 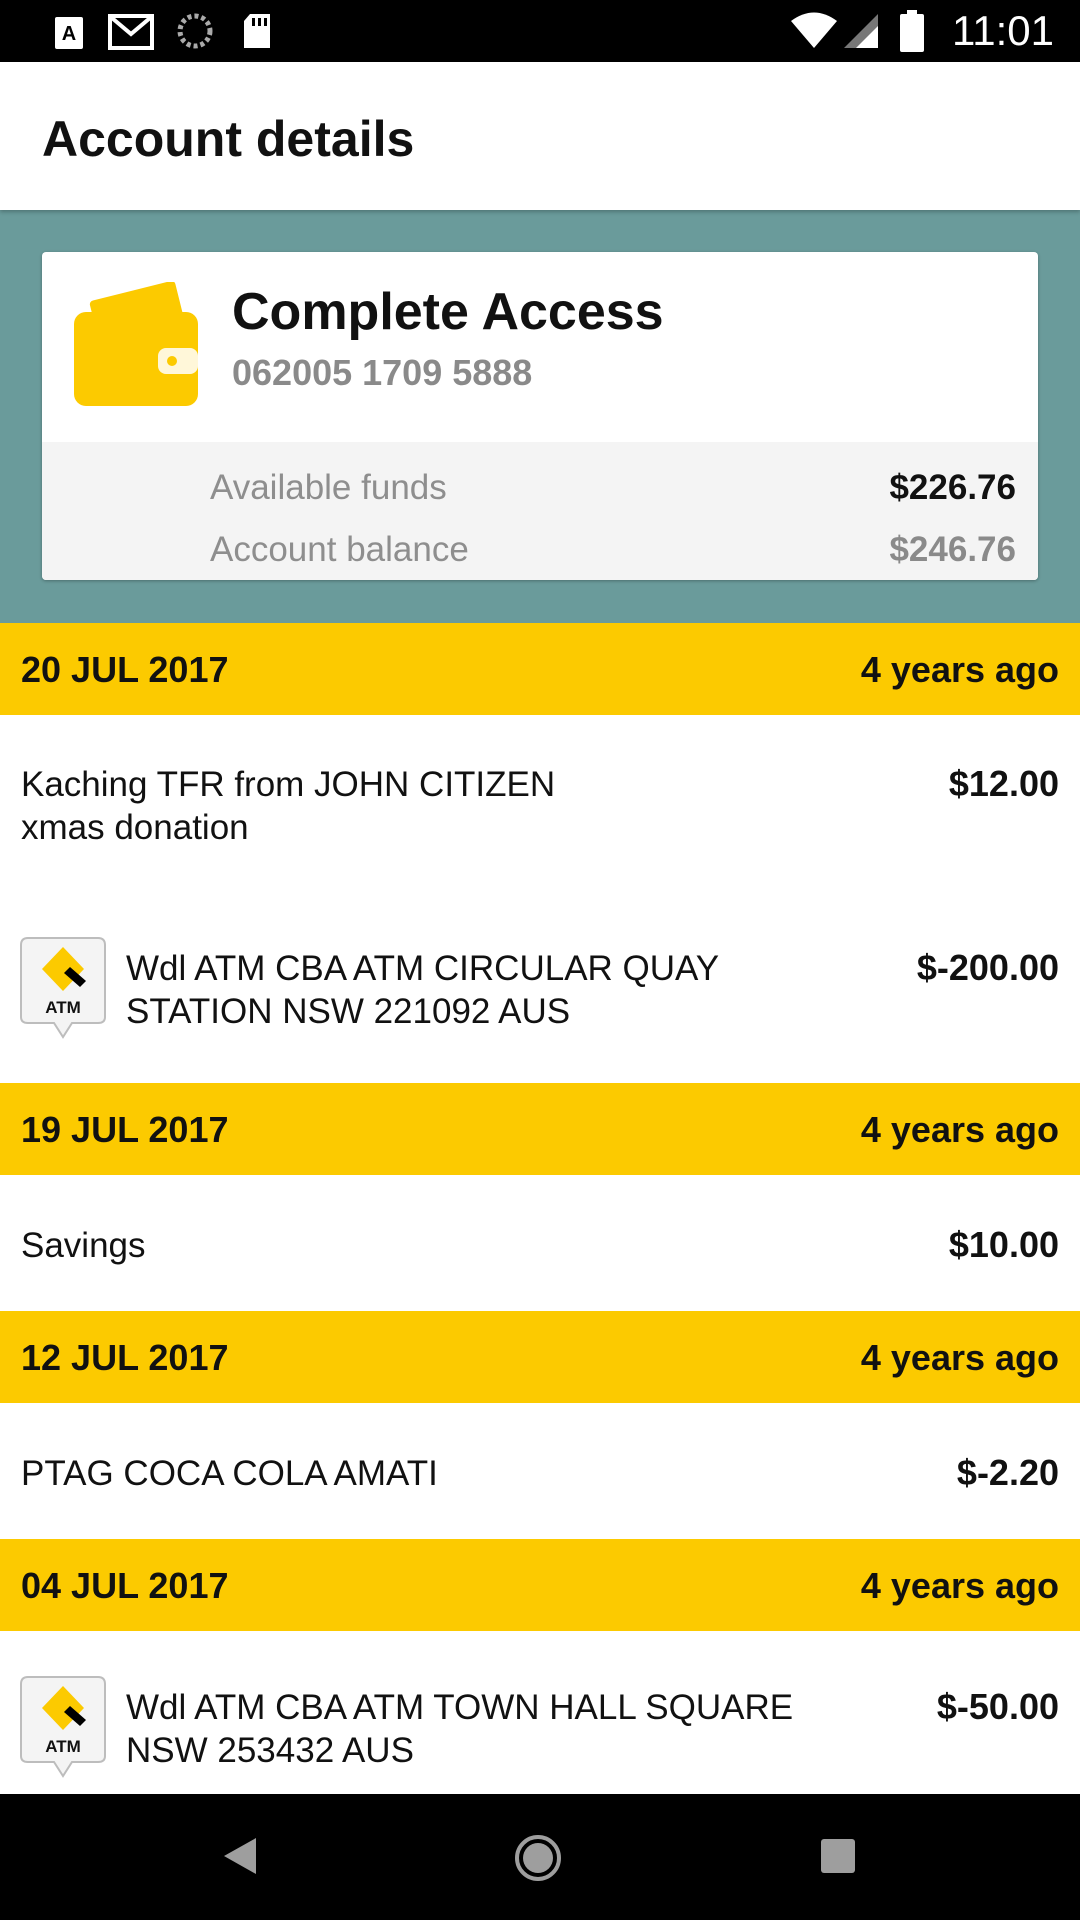 What do you see at coordinates (540, 136) in the screenshot?
I see `app-bar: Account details` at bounding box center [540, 136].